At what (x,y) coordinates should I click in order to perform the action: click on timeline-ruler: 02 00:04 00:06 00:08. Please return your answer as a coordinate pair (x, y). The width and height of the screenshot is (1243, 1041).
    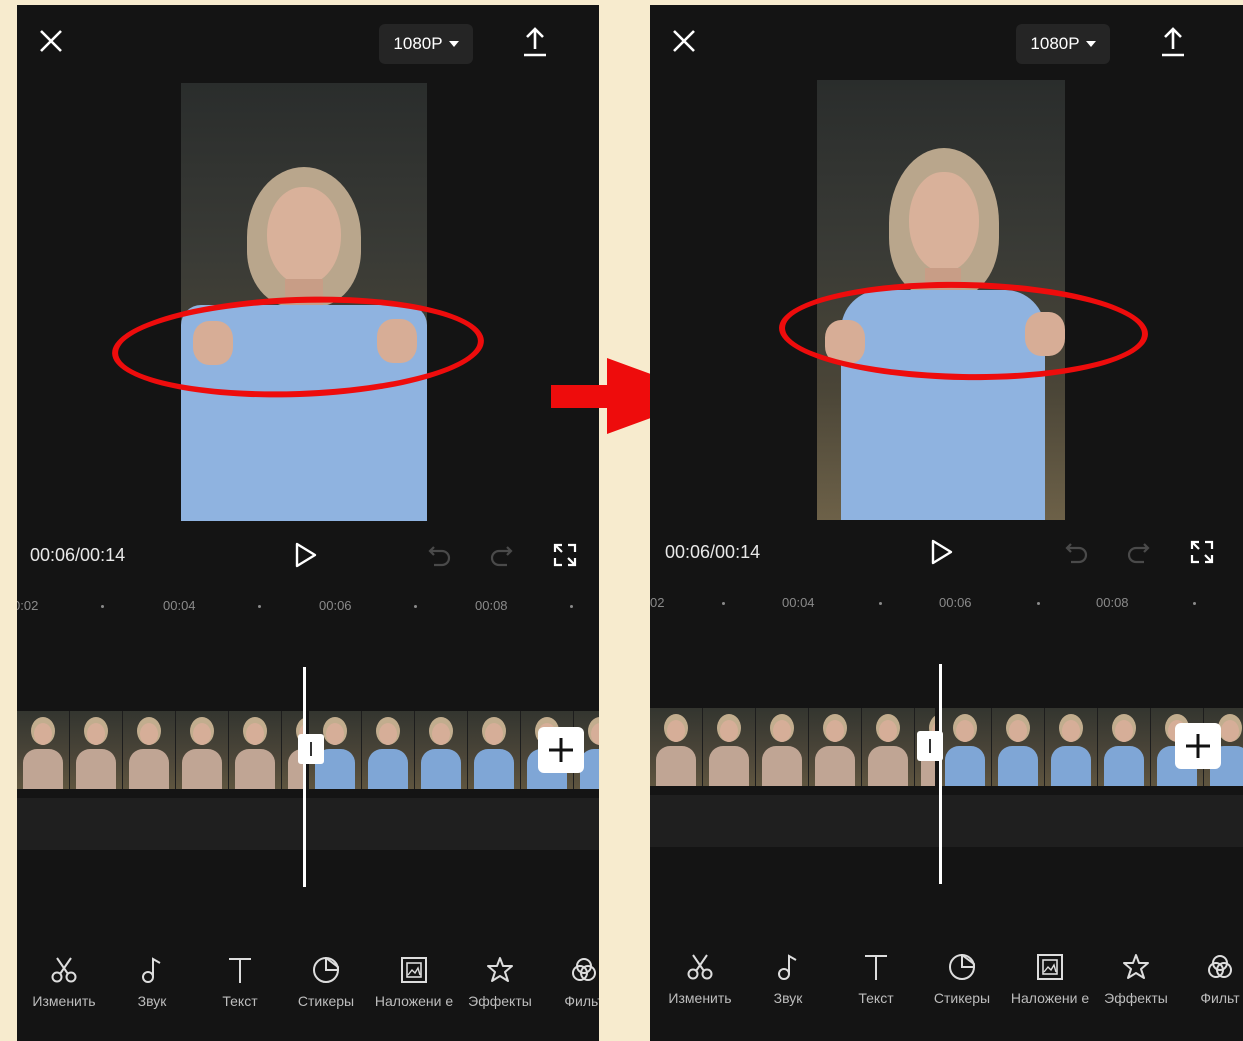
    Looking at the image, I should click on (946, 603).